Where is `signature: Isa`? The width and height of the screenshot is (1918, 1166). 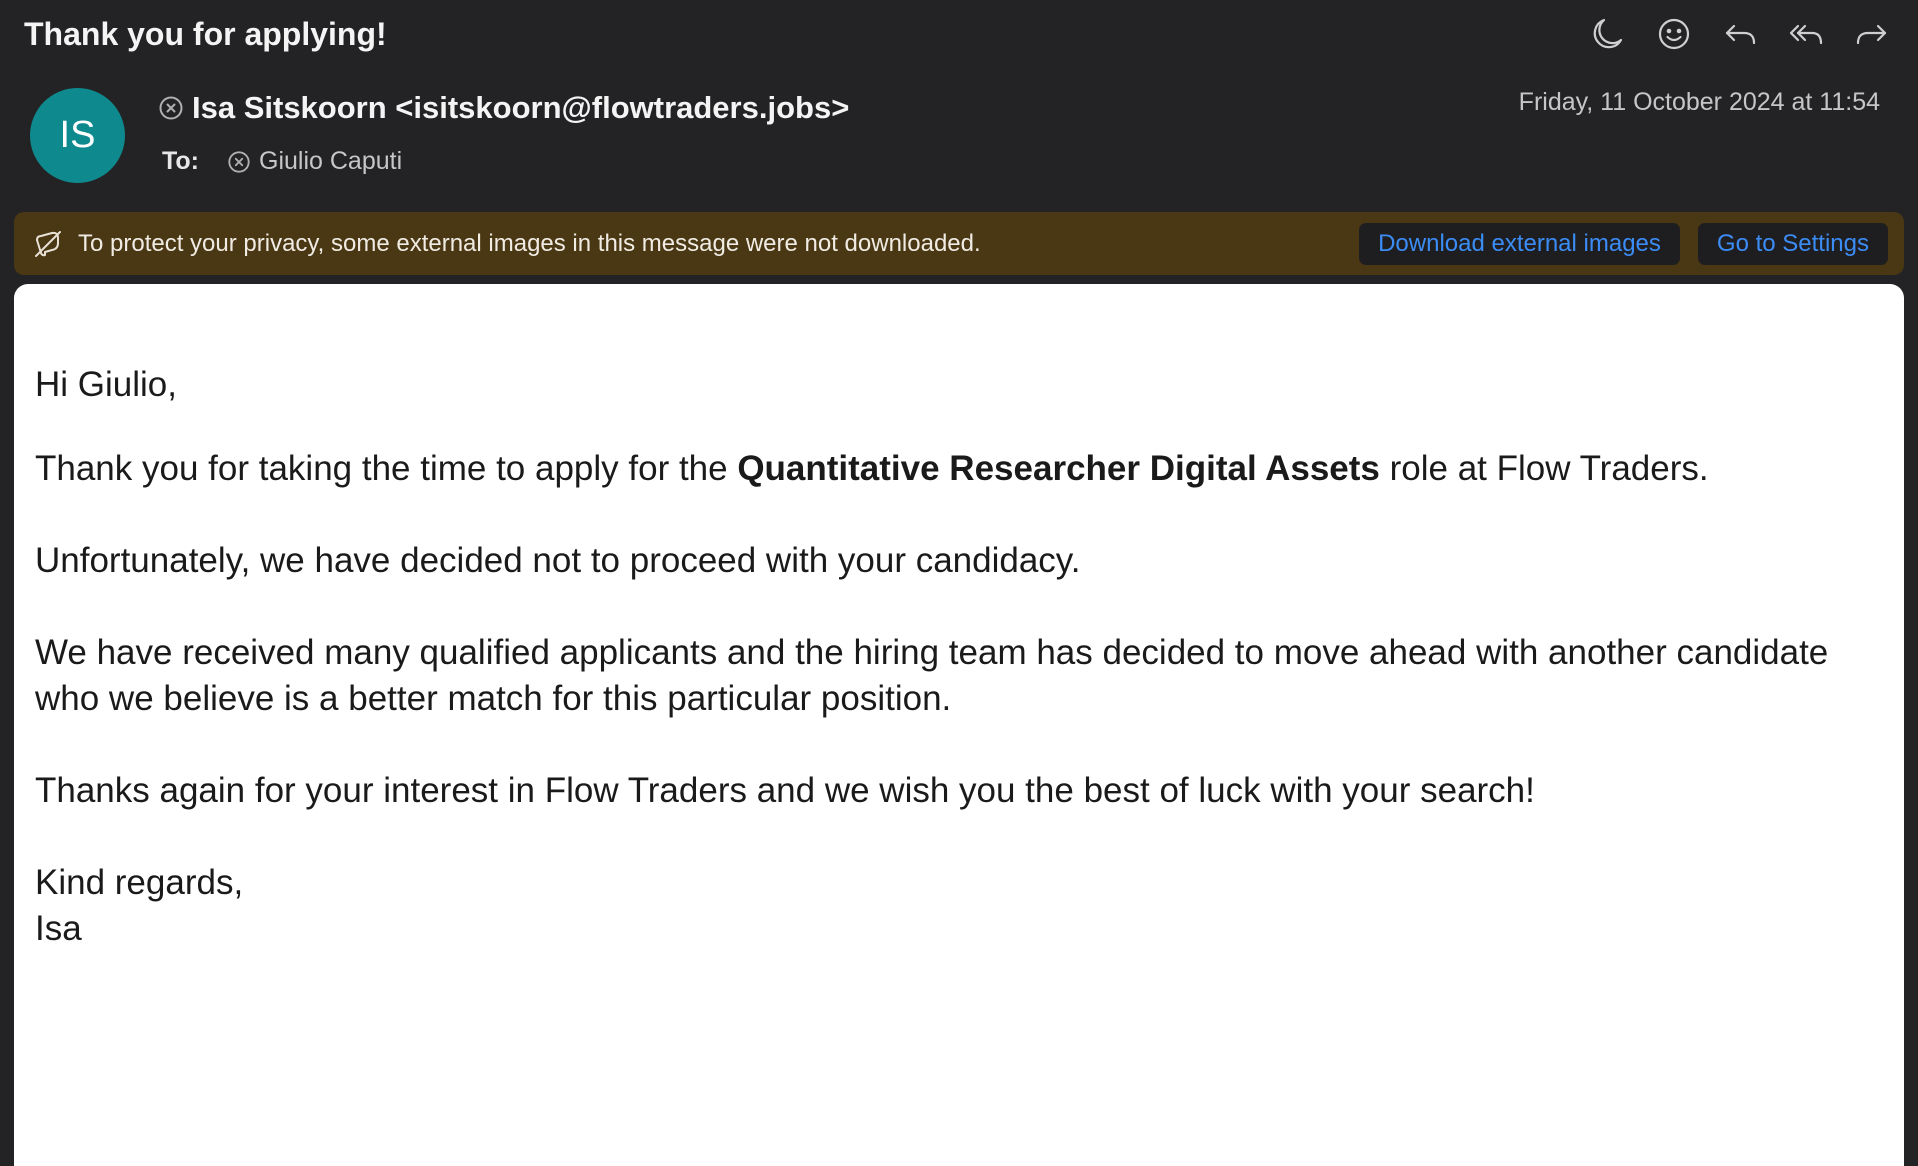
signature: Isa is located at coordinates (58, 928).